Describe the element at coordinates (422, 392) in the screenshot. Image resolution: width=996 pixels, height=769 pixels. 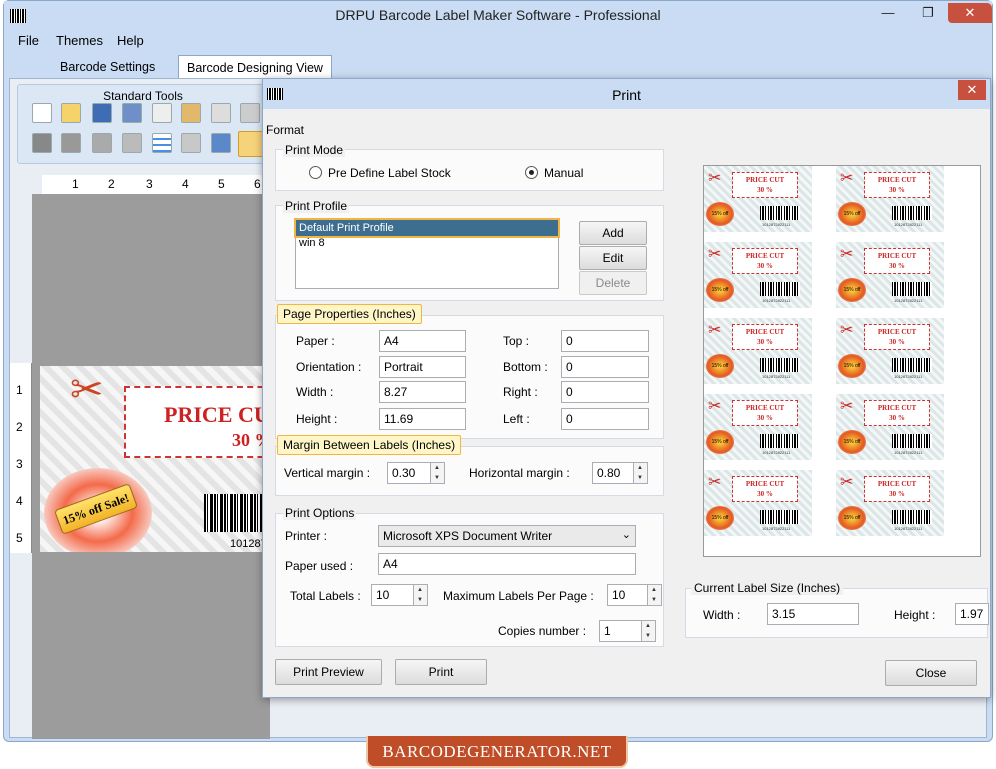
I see `width-field: 8.27` at that location.